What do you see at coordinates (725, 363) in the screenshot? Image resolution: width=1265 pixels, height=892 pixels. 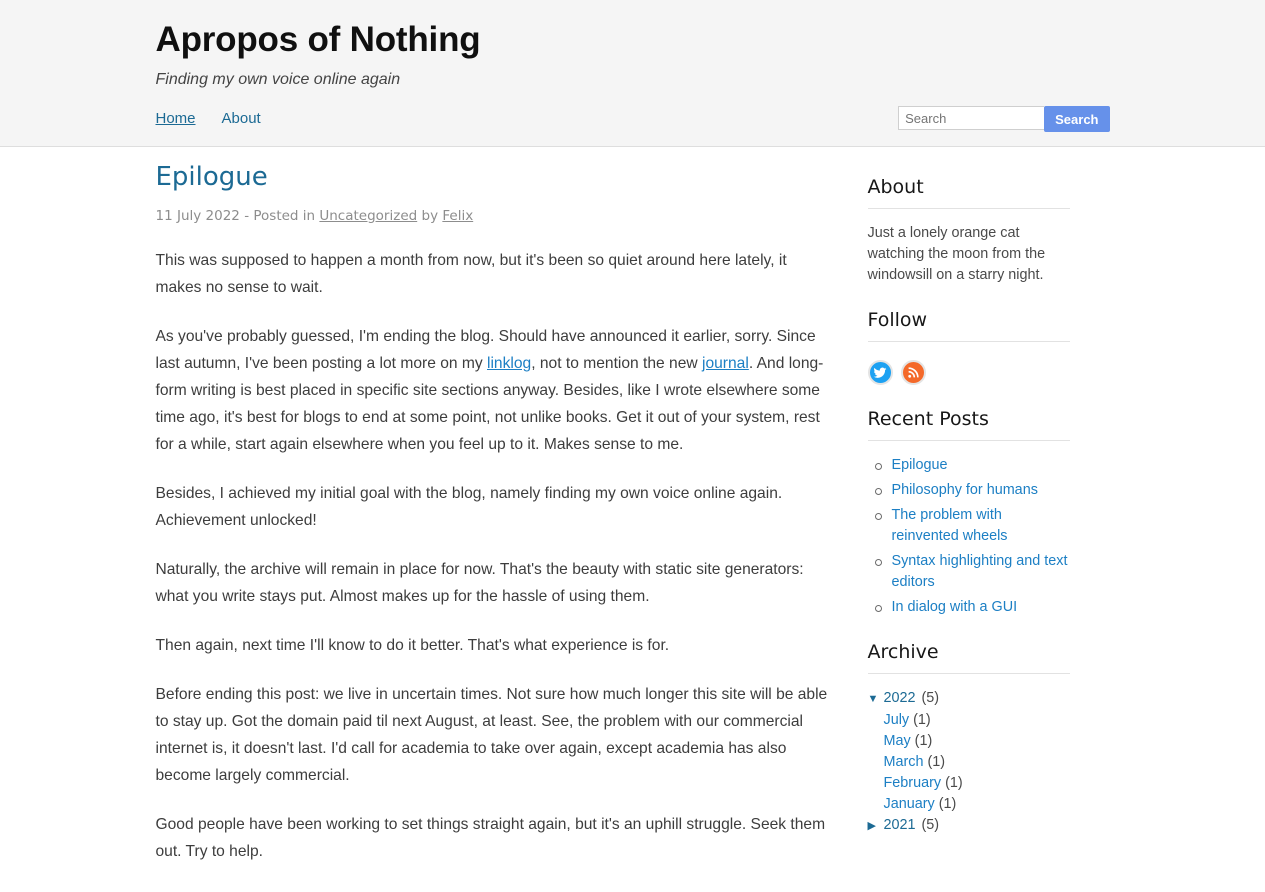 I see `inline-link: journal` at bounding box center [725, 363].